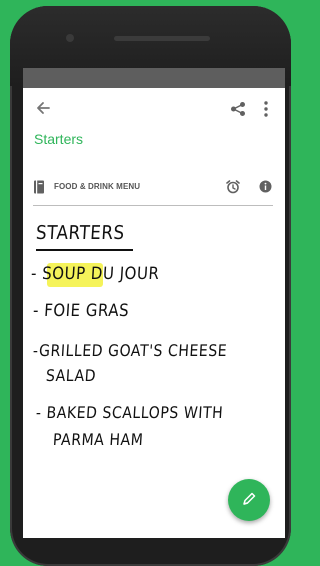  I want to click on pencil-icon, so click(249, 498).